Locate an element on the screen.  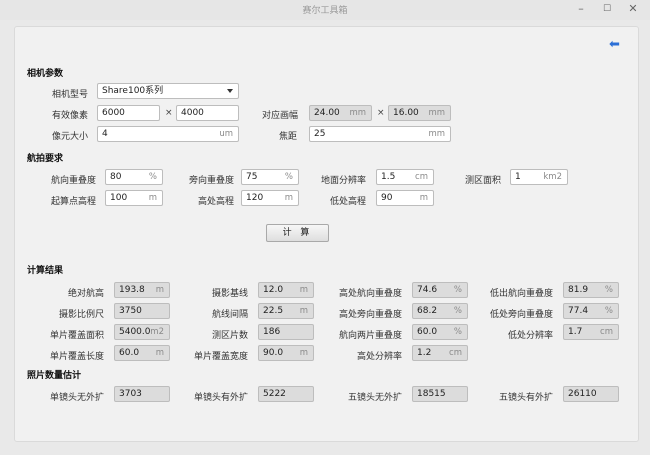
camera-model-value: Share100系列 is located at coordinates (133, 91).